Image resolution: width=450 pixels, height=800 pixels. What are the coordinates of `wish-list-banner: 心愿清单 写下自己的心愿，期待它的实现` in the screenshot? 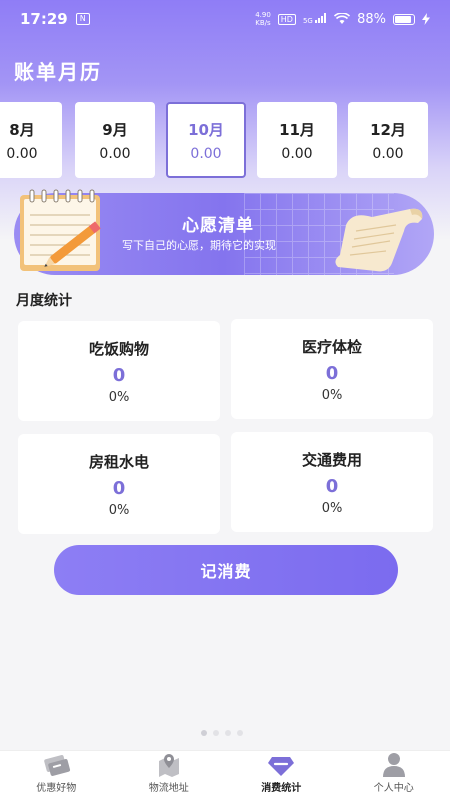 It's located at (224, 232).